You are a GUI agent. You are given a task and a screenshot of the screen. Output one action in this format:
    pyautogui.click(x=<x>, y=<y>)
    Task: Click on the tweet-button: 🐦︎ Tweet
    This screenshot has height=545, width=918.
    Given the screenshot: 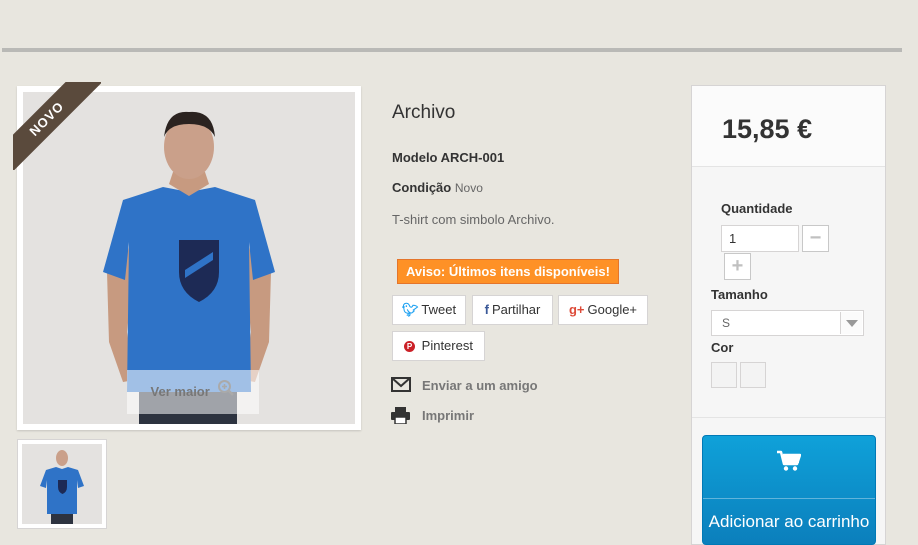 What is the action you would take?
    pyautogui.click(x=429, y=310)
    